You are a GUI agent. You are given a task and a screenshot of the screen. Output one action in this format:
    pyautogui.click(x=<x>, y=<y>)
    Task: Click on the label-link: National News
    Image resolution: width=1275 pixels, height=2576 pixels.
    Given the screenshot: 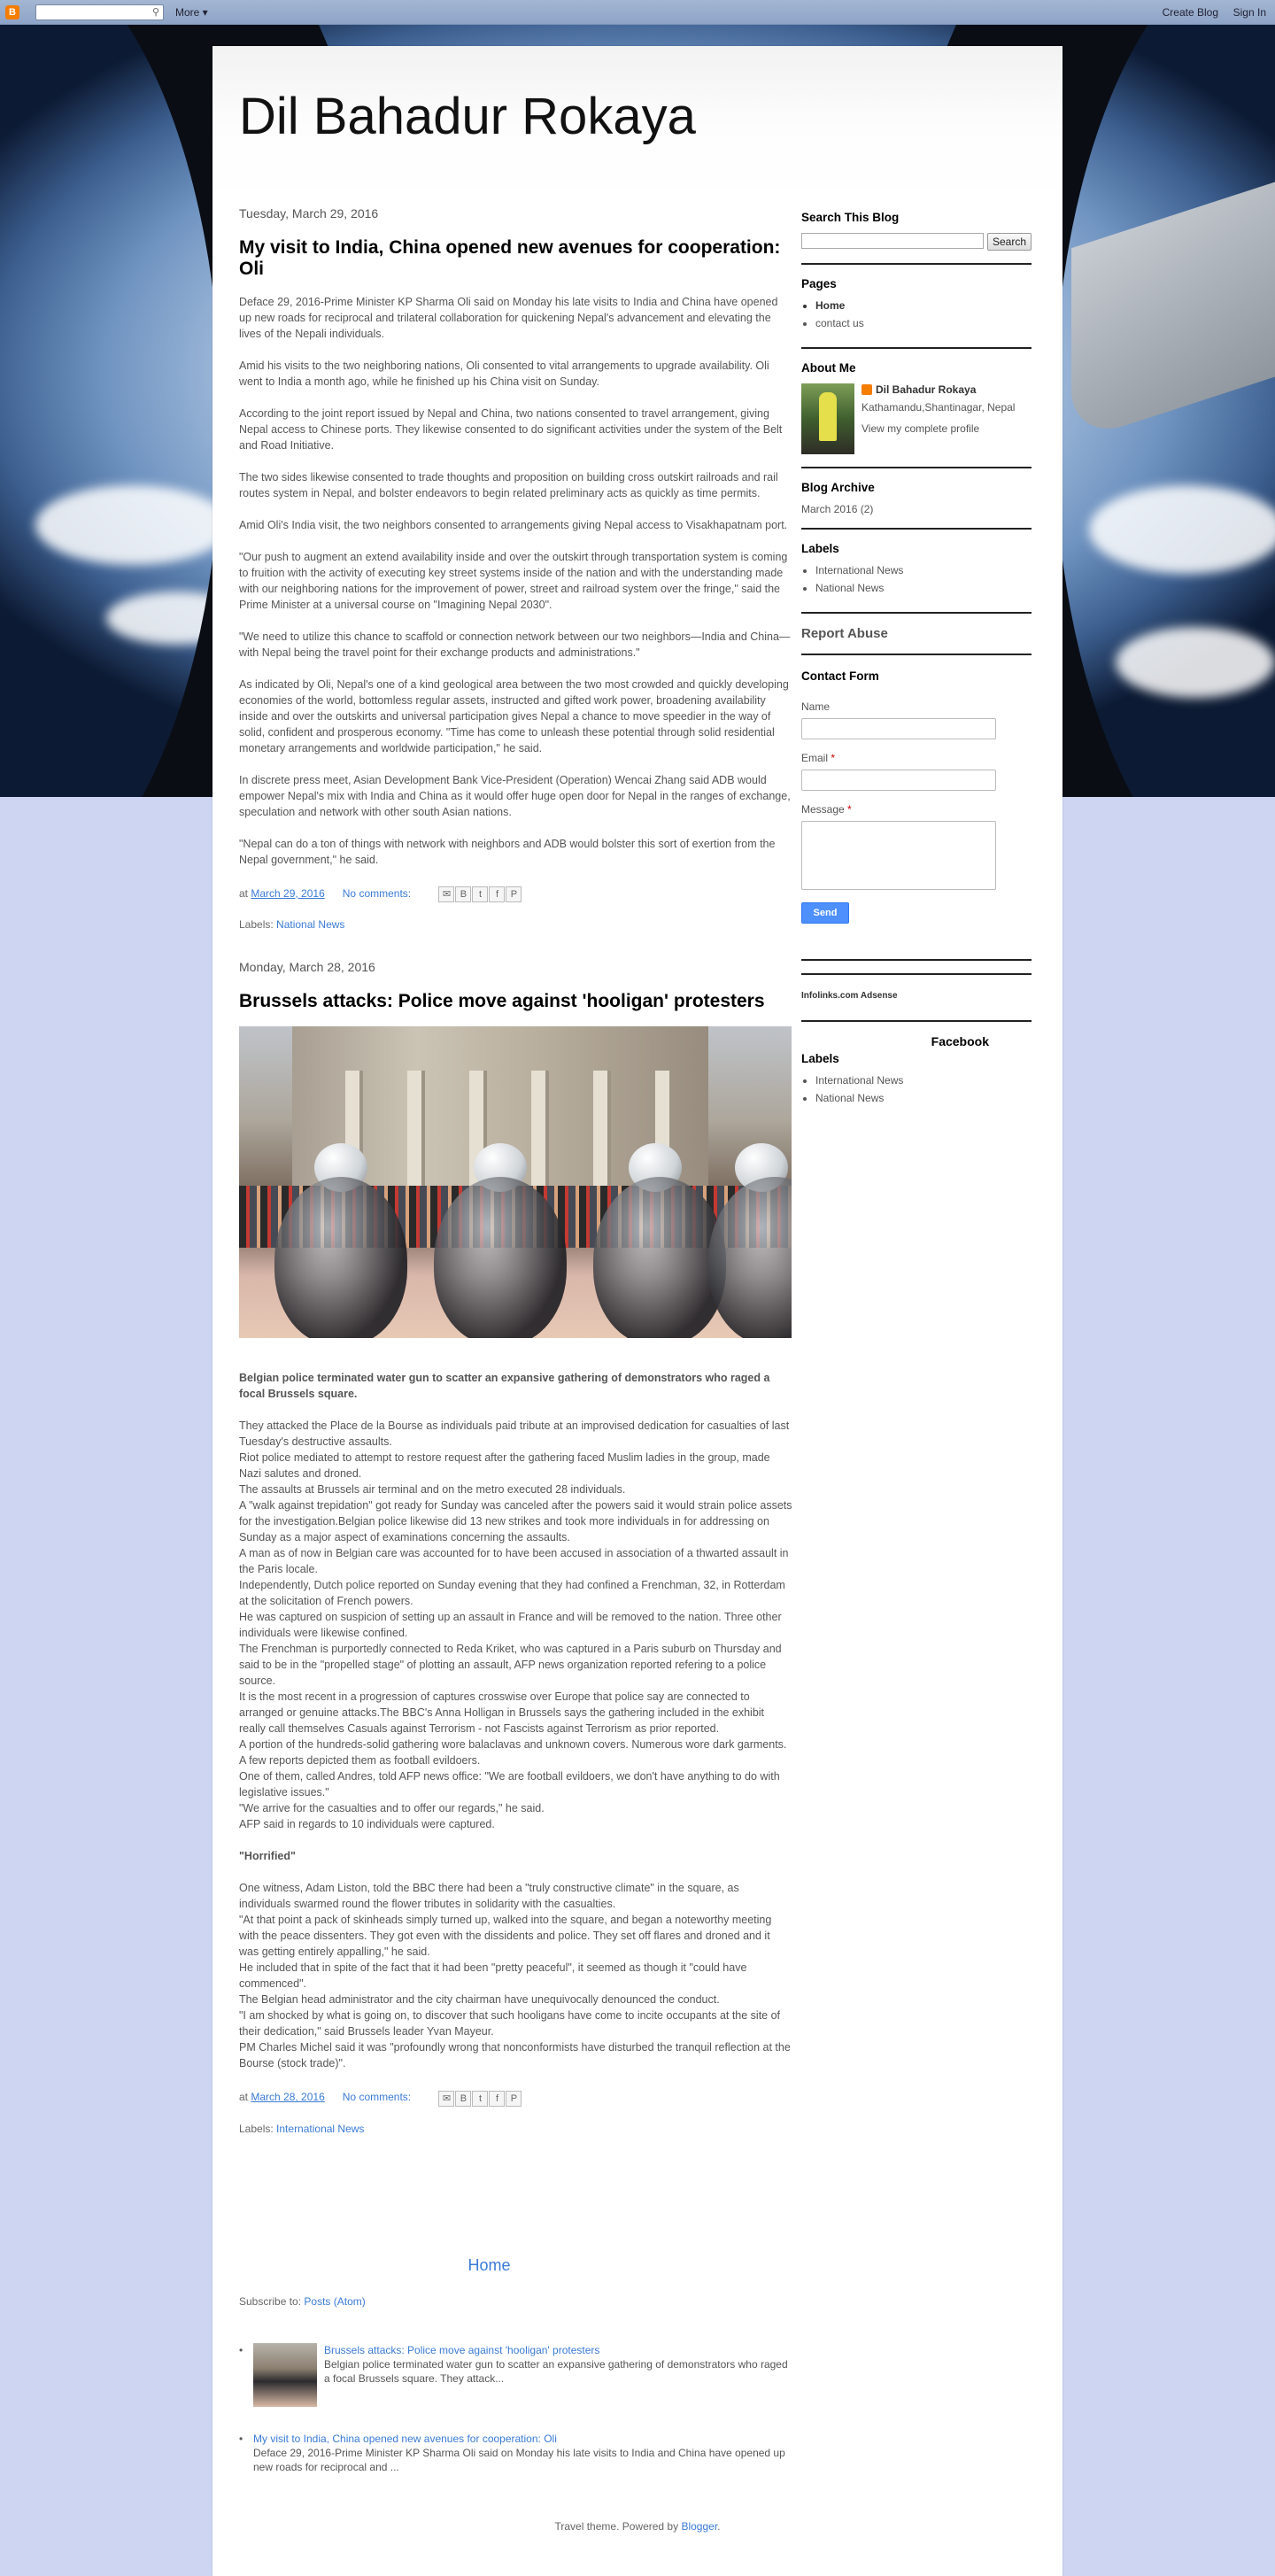 What is the action you would take?
    pyautogui.click(x=310, y=924)
    